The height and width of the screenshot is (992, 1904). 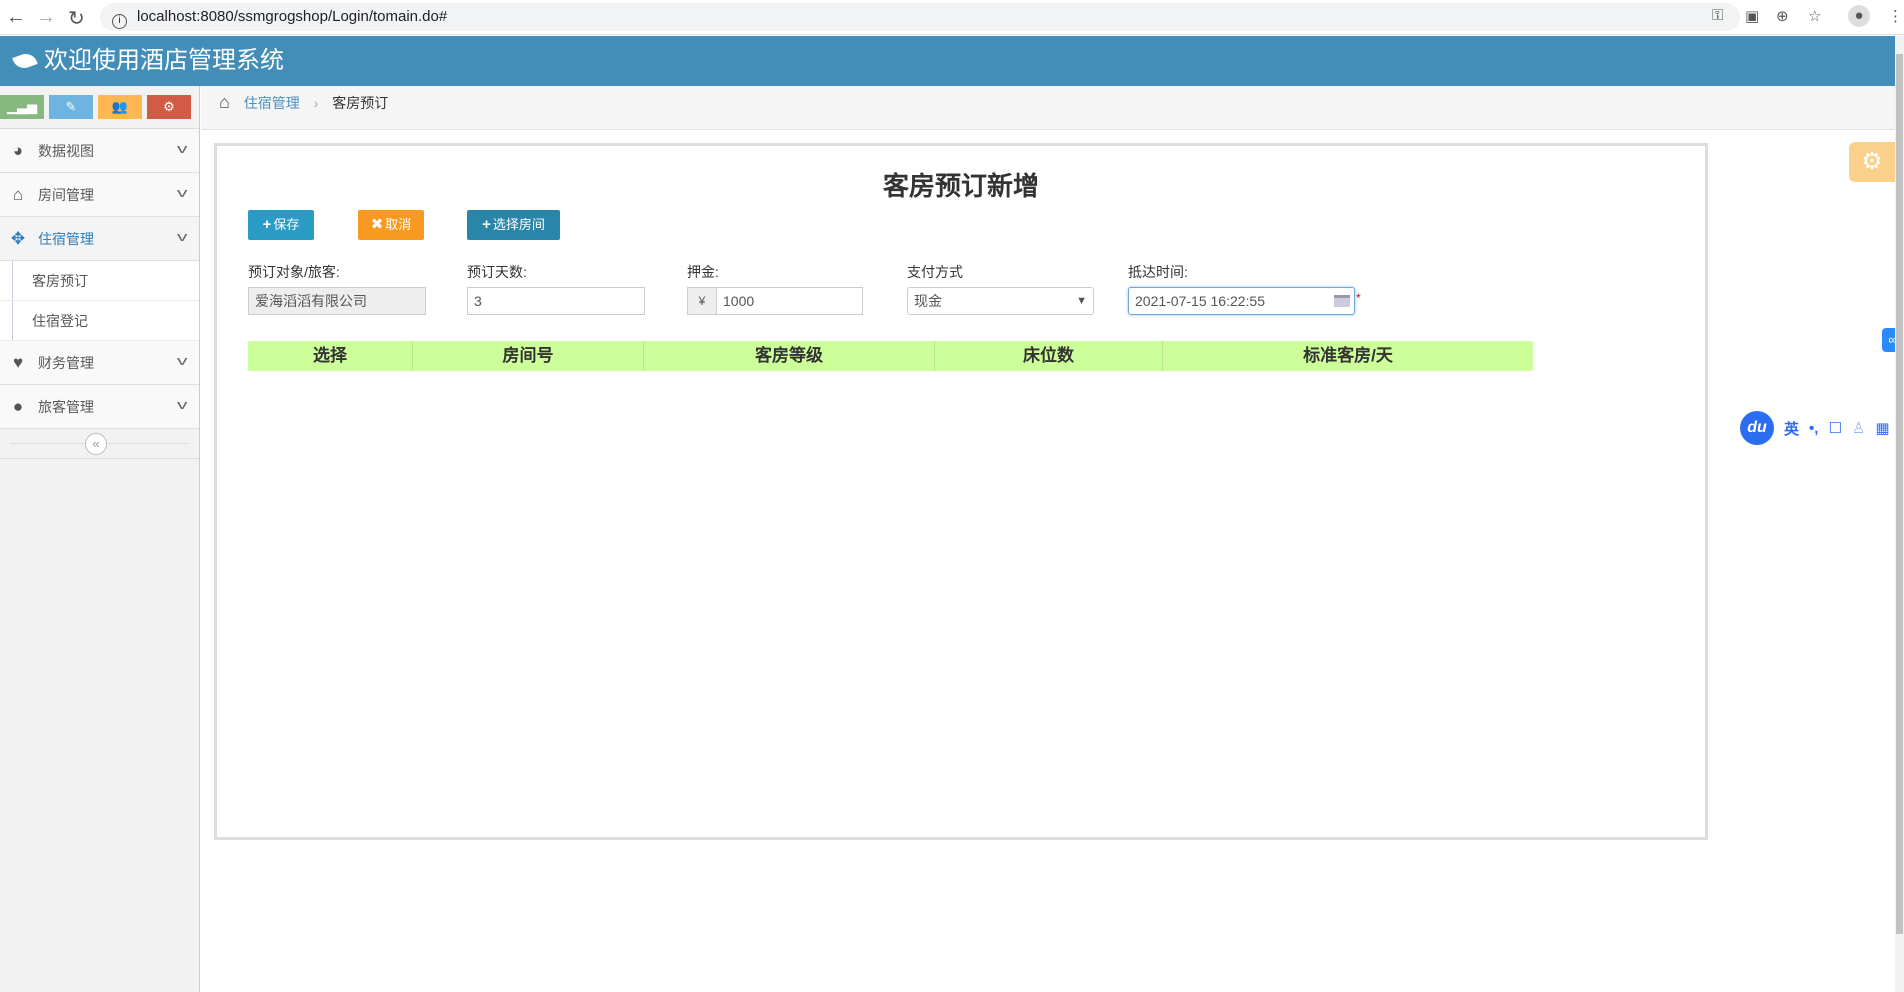 I want to click on guest-field: 爱海滔滔有限公司, so click(x=337, y=301).